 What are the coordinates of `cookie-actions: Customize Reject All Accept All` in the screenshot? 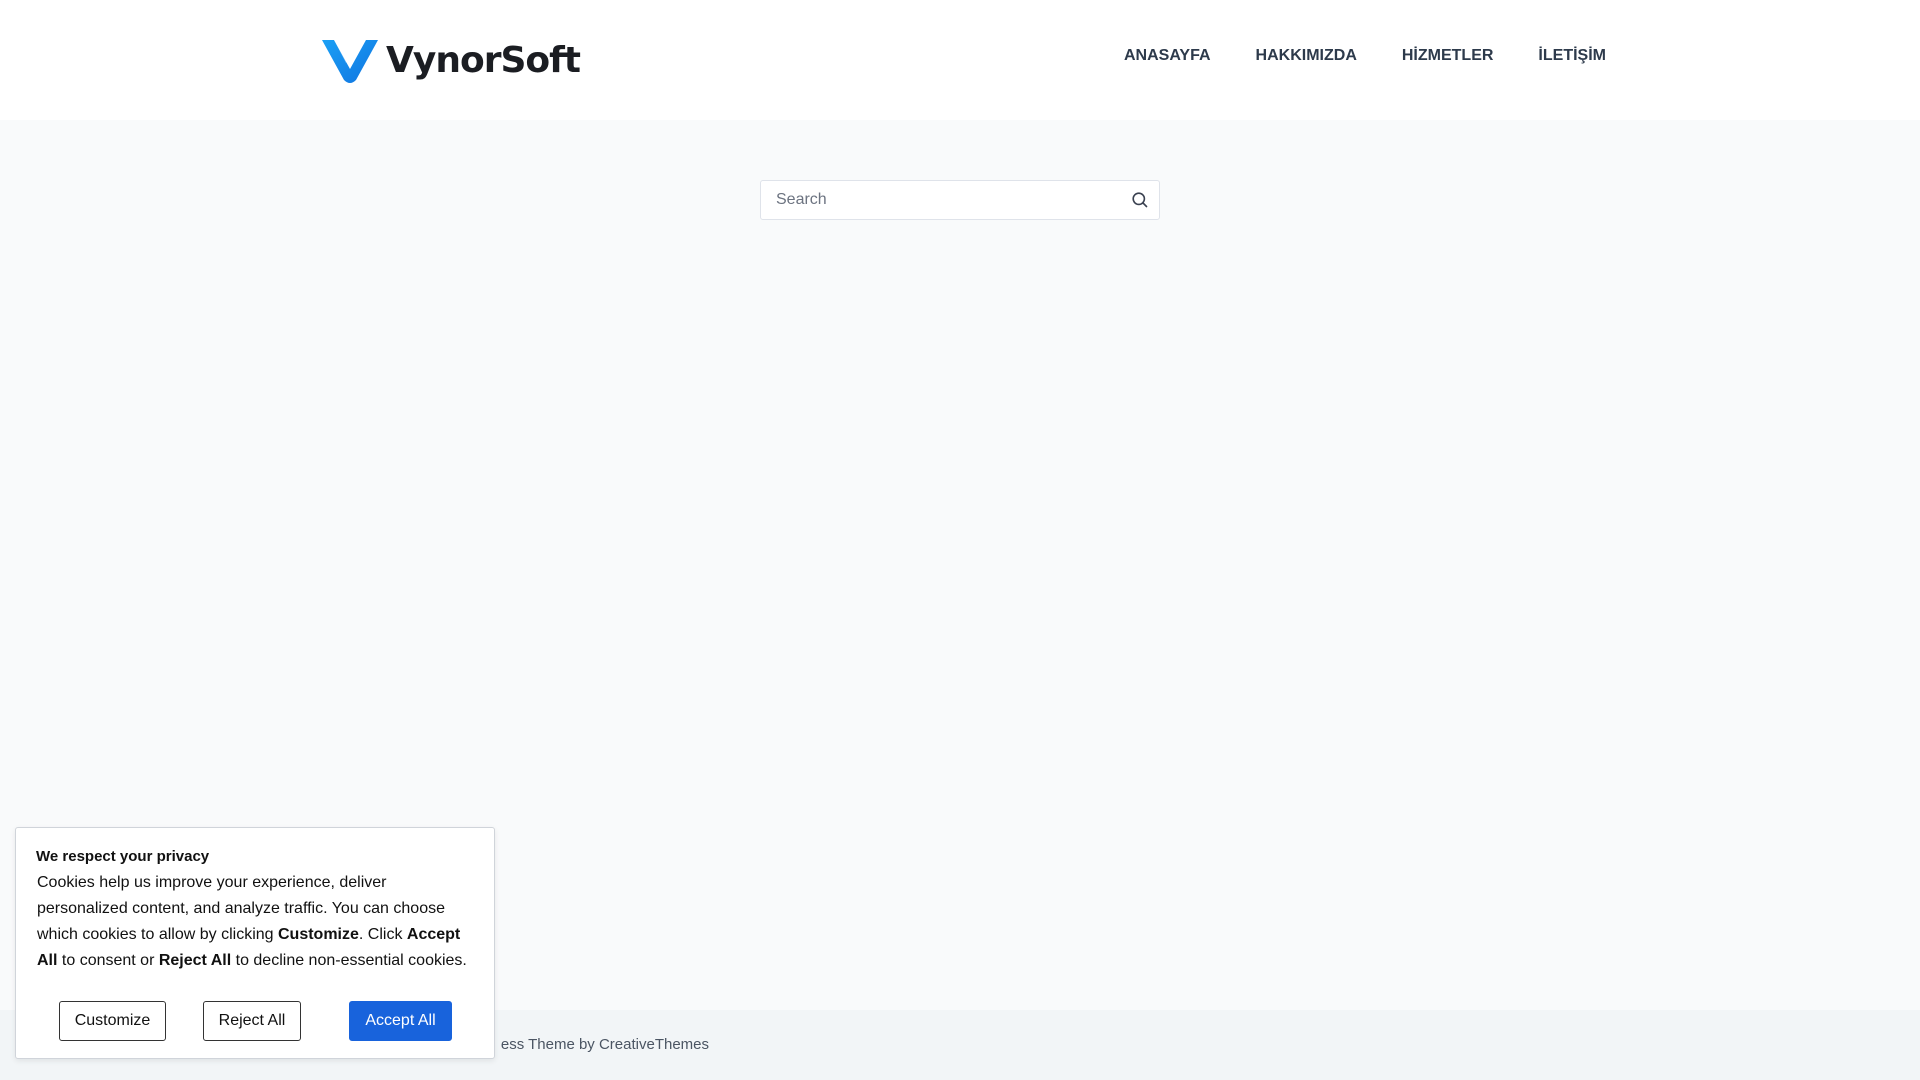 It's located at (263, 1021).